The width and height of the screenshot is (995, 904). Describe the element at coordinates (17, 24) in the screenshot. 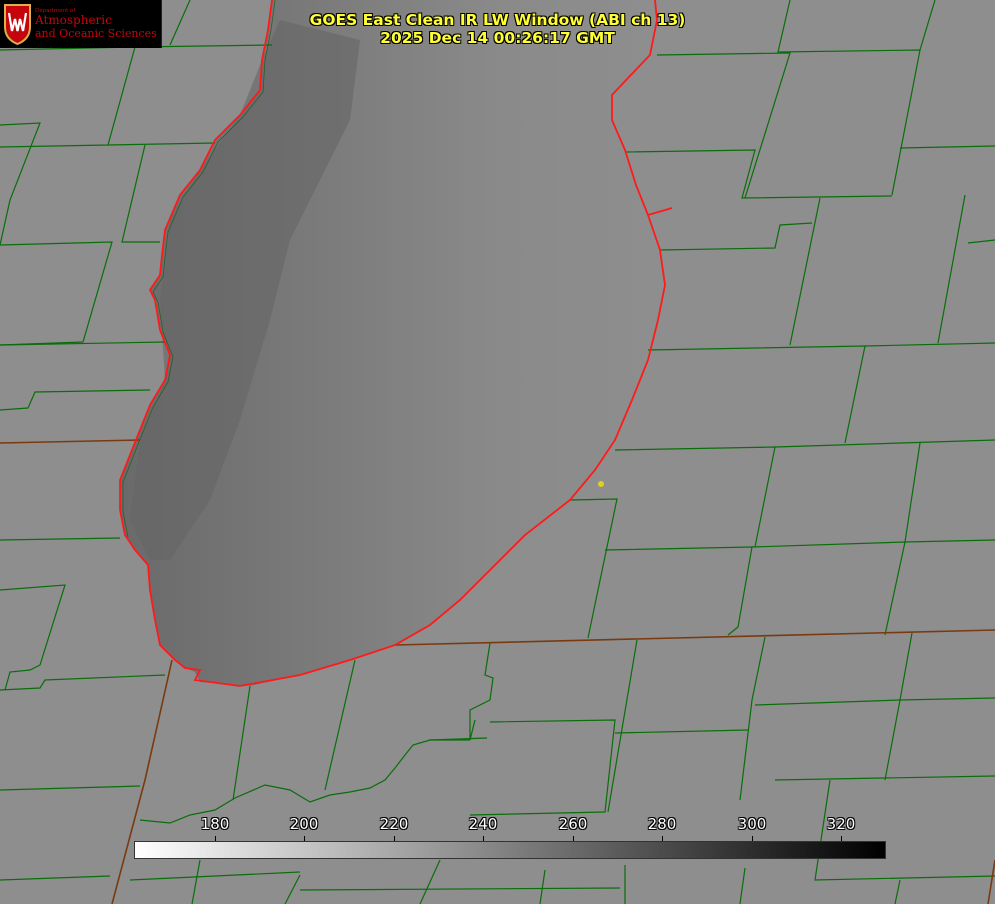

I see `uw-crest-icon` at that location.